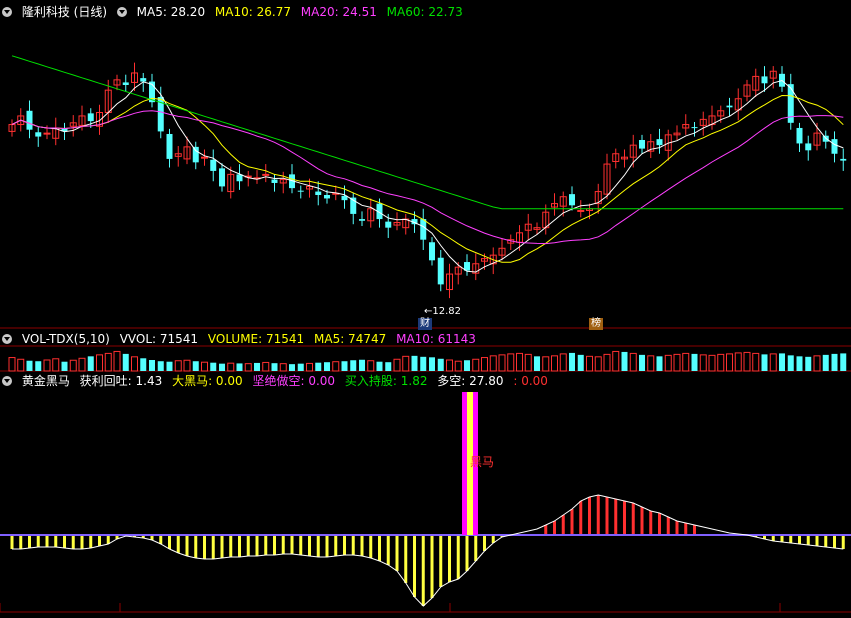 This screenshot has height=618, width=851. Describe the element at coordinates (427, 361) in the screenshot. I see `volume-bars` at that location.